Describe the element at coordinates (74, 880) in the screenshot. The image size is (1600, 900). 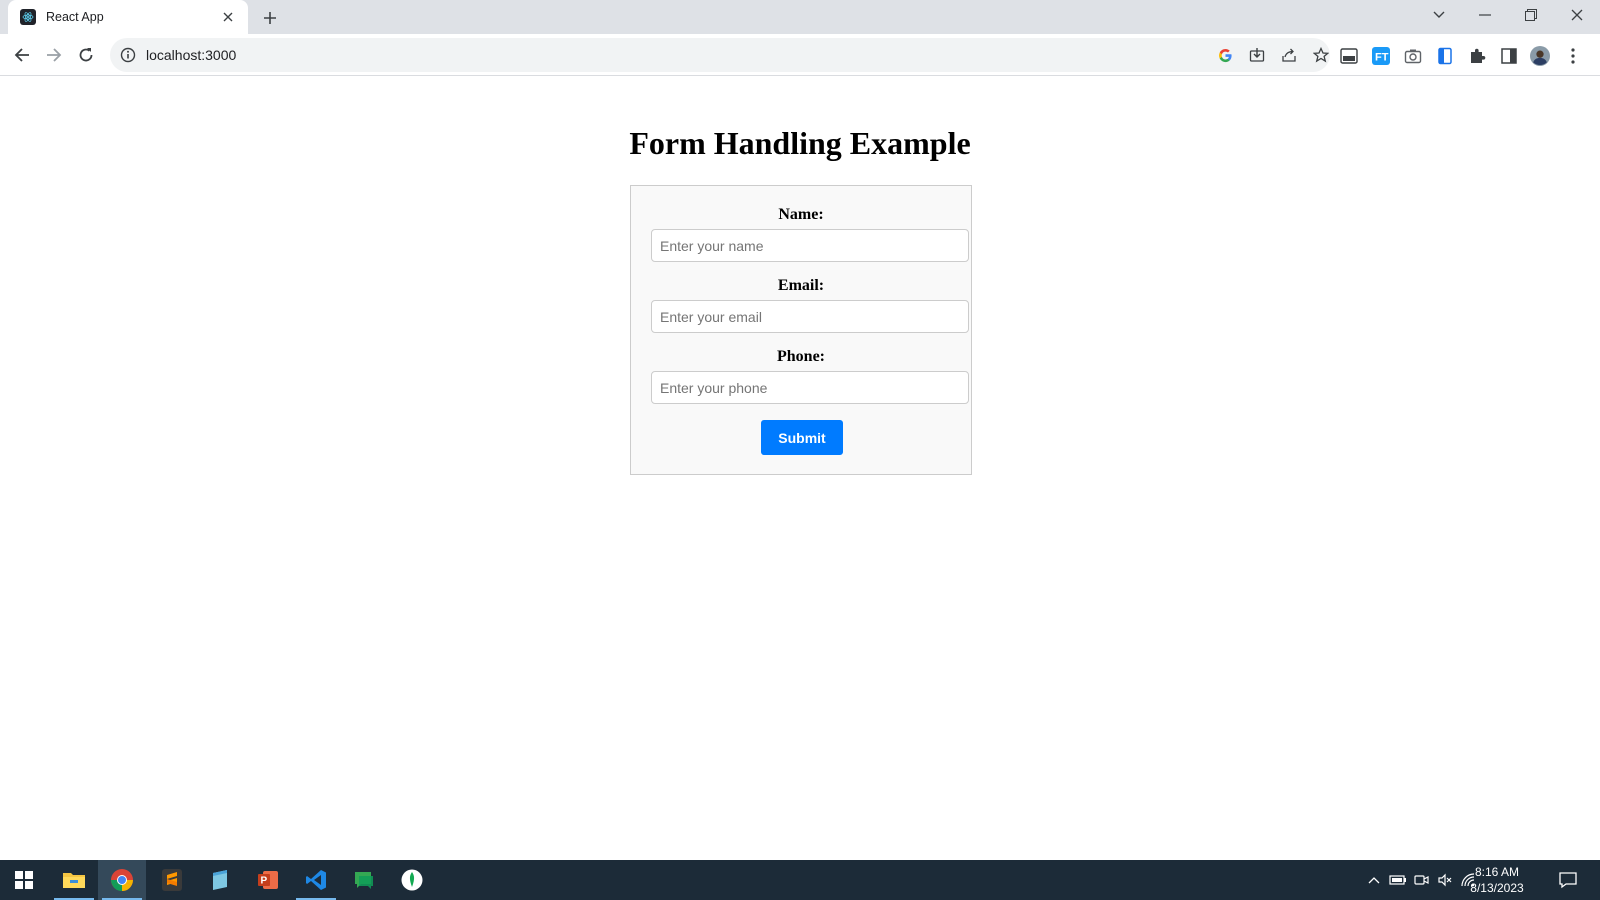
I see `file-explorer-icon` at that location.